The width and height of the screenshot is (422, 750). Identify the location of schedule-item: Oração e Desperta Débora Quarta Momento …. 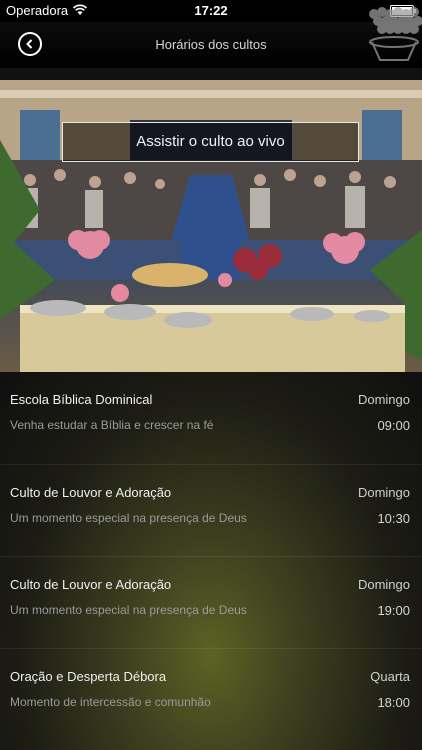
(211, 694).